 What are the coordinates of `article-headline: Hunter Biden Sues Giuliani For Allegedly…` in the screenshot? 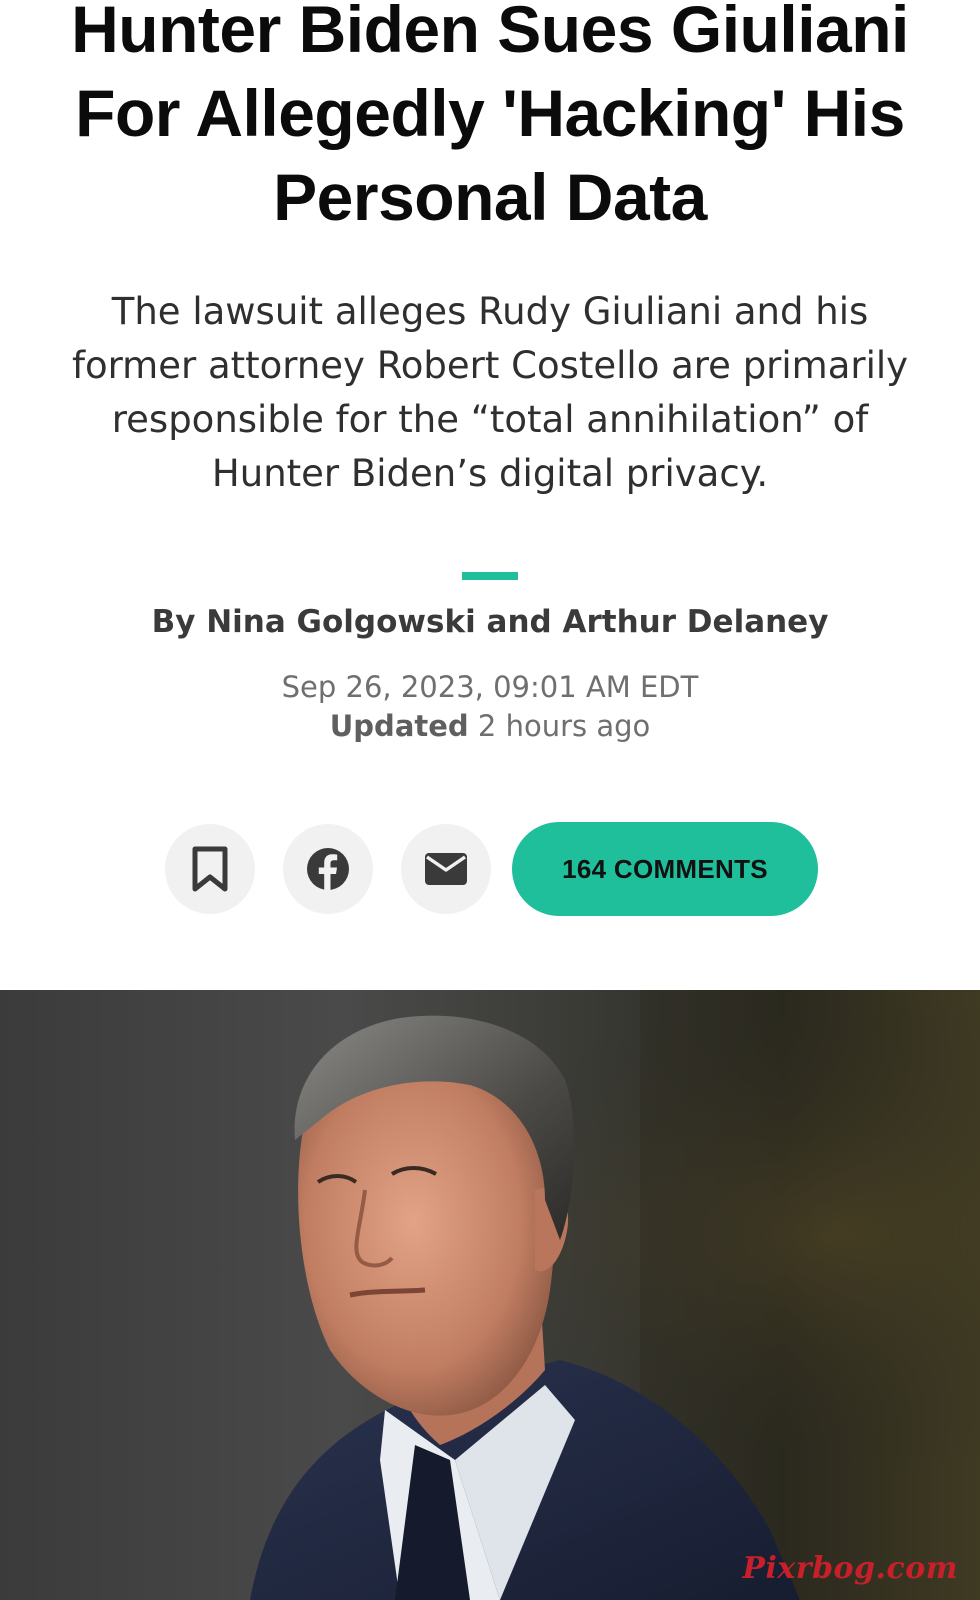 It's located at (490, 117).